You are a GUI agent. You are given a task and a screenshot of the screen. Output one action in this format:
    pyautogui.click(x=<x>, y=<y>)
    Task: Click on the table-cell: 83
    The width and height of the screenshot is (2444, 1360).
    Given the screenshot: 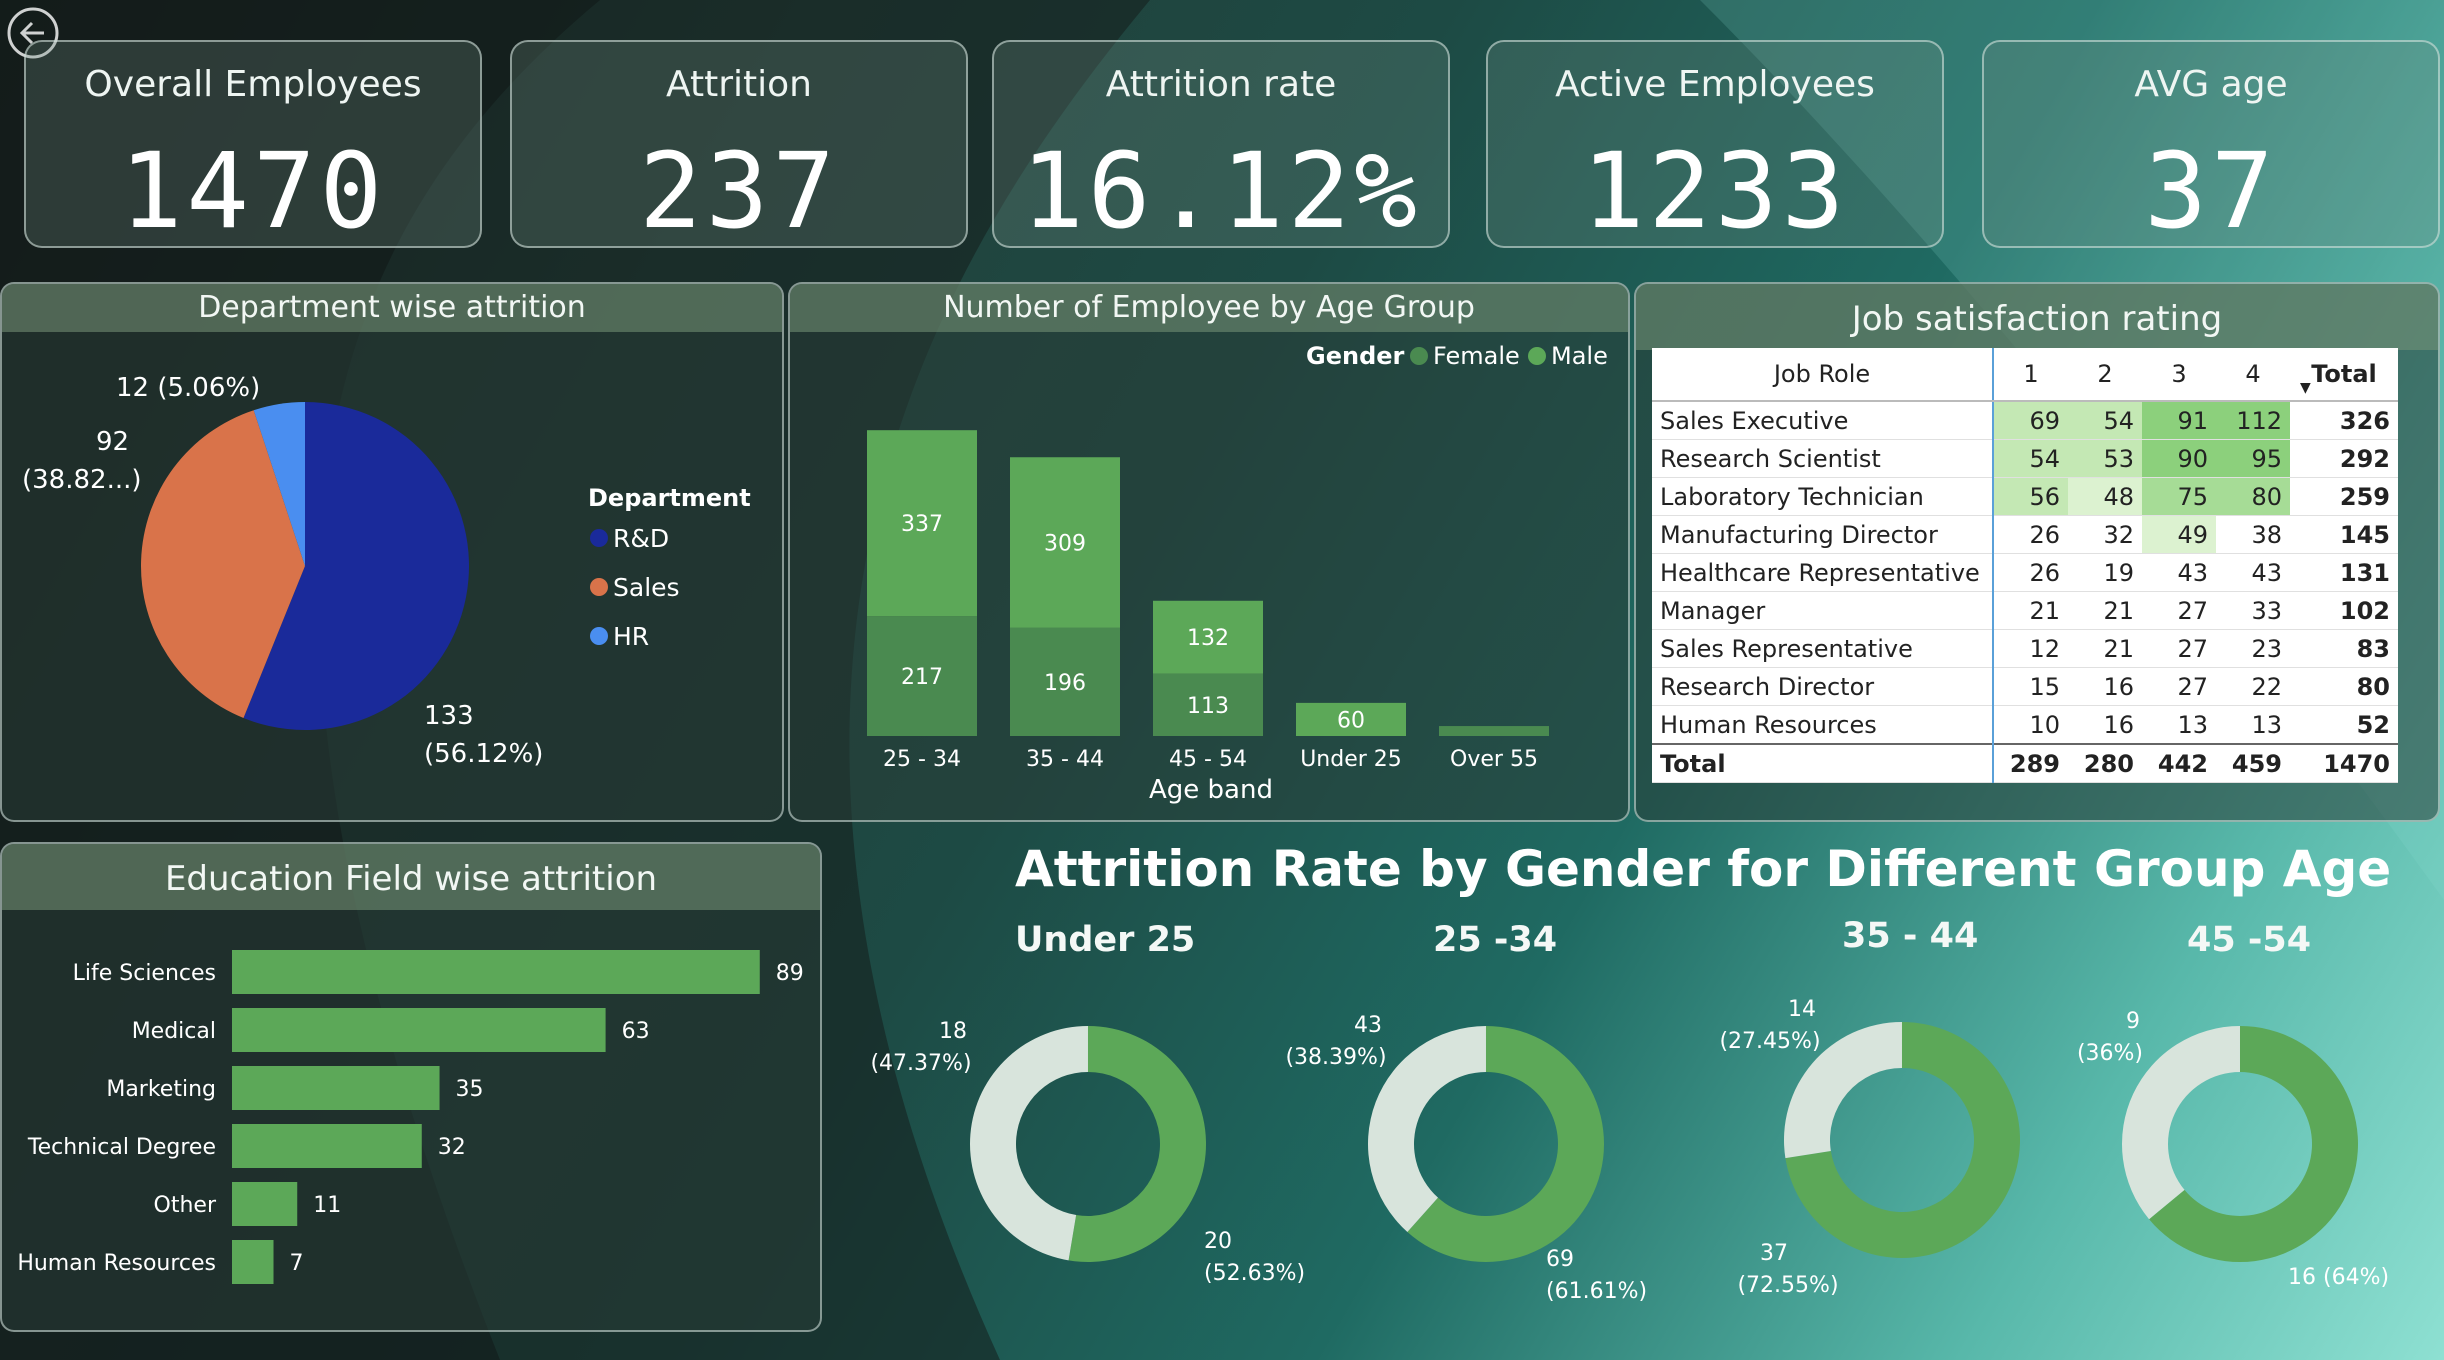 What is the action you would take?
    pyautogui.click(x=2344, y=648)
    